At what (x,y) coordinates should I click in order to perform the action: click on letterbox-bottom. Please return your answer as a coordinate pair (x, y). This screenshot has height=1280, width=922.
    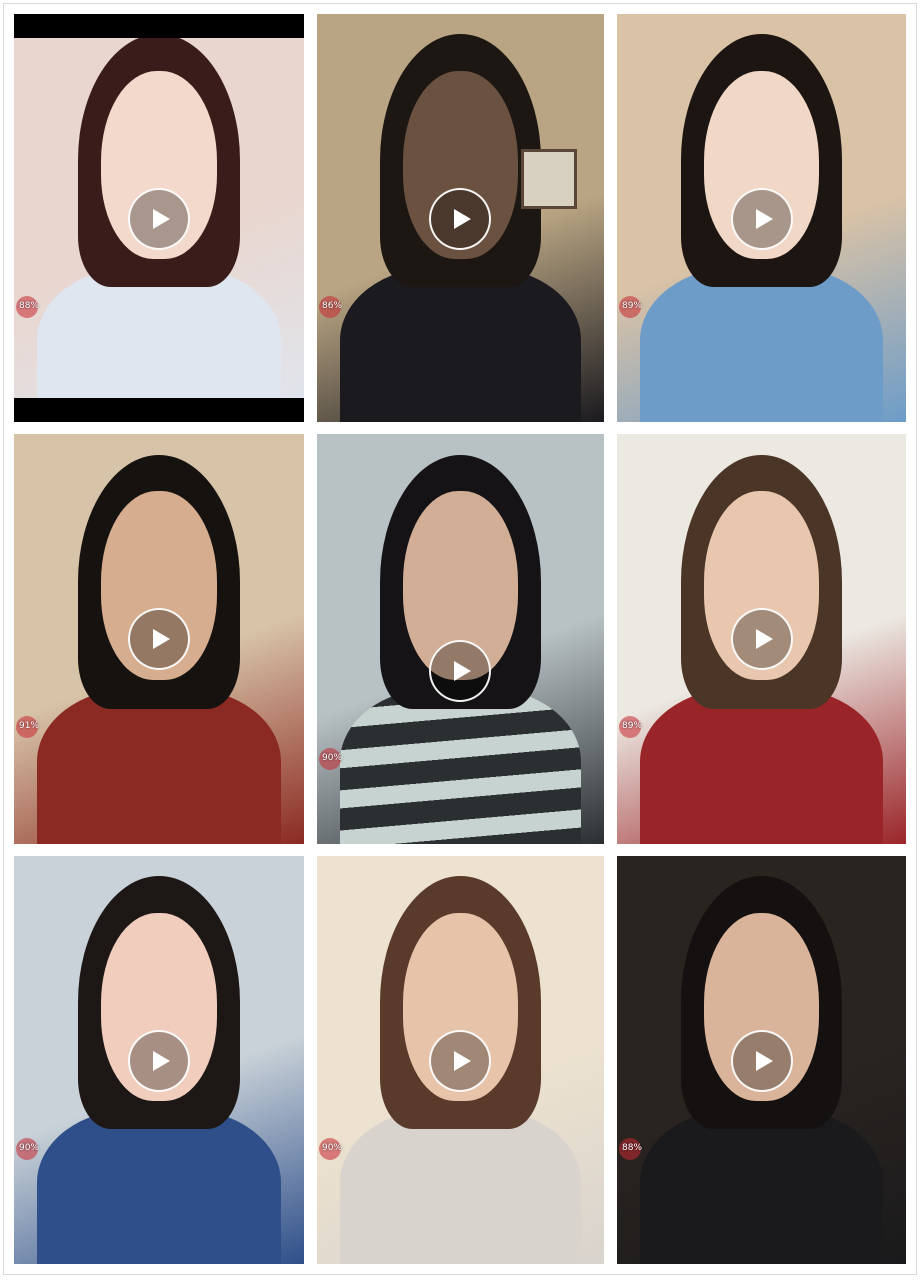
    Looking at the image, I should click on (159, 410).